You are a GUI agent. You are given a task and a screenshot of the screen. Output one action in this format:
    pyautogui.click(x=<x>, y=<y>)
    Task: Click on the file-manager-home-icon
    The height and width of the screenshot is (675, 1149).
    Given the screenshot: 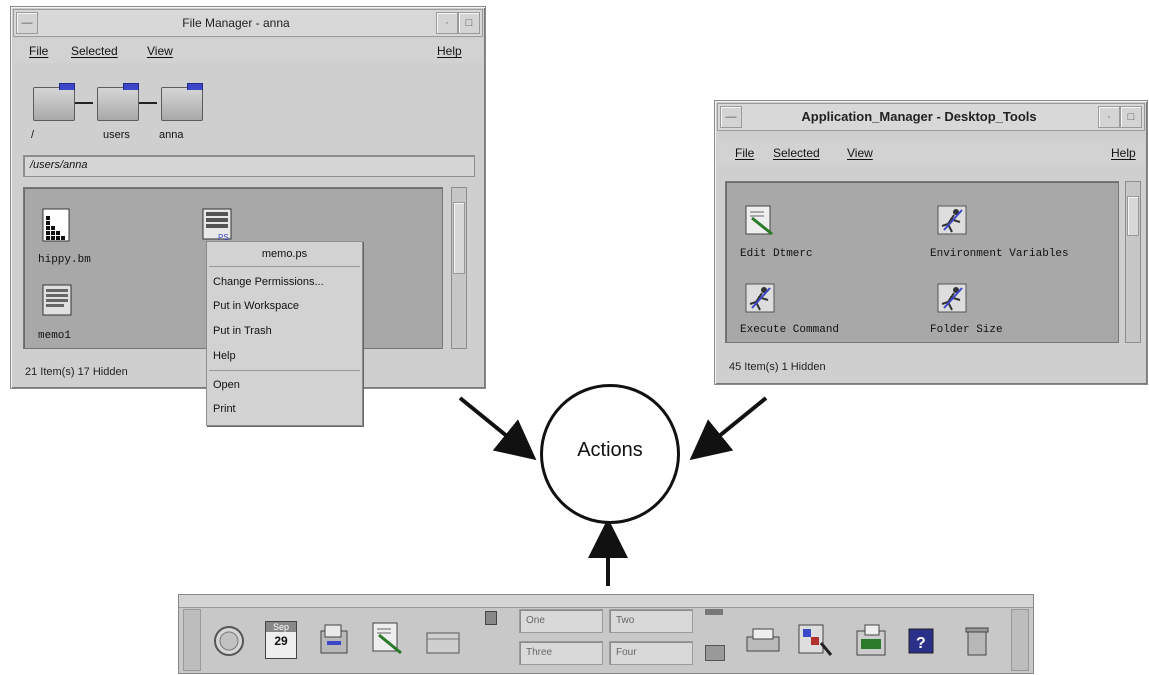 What is the action you would take?
    pyautogui.click(x=333, y=637)
    